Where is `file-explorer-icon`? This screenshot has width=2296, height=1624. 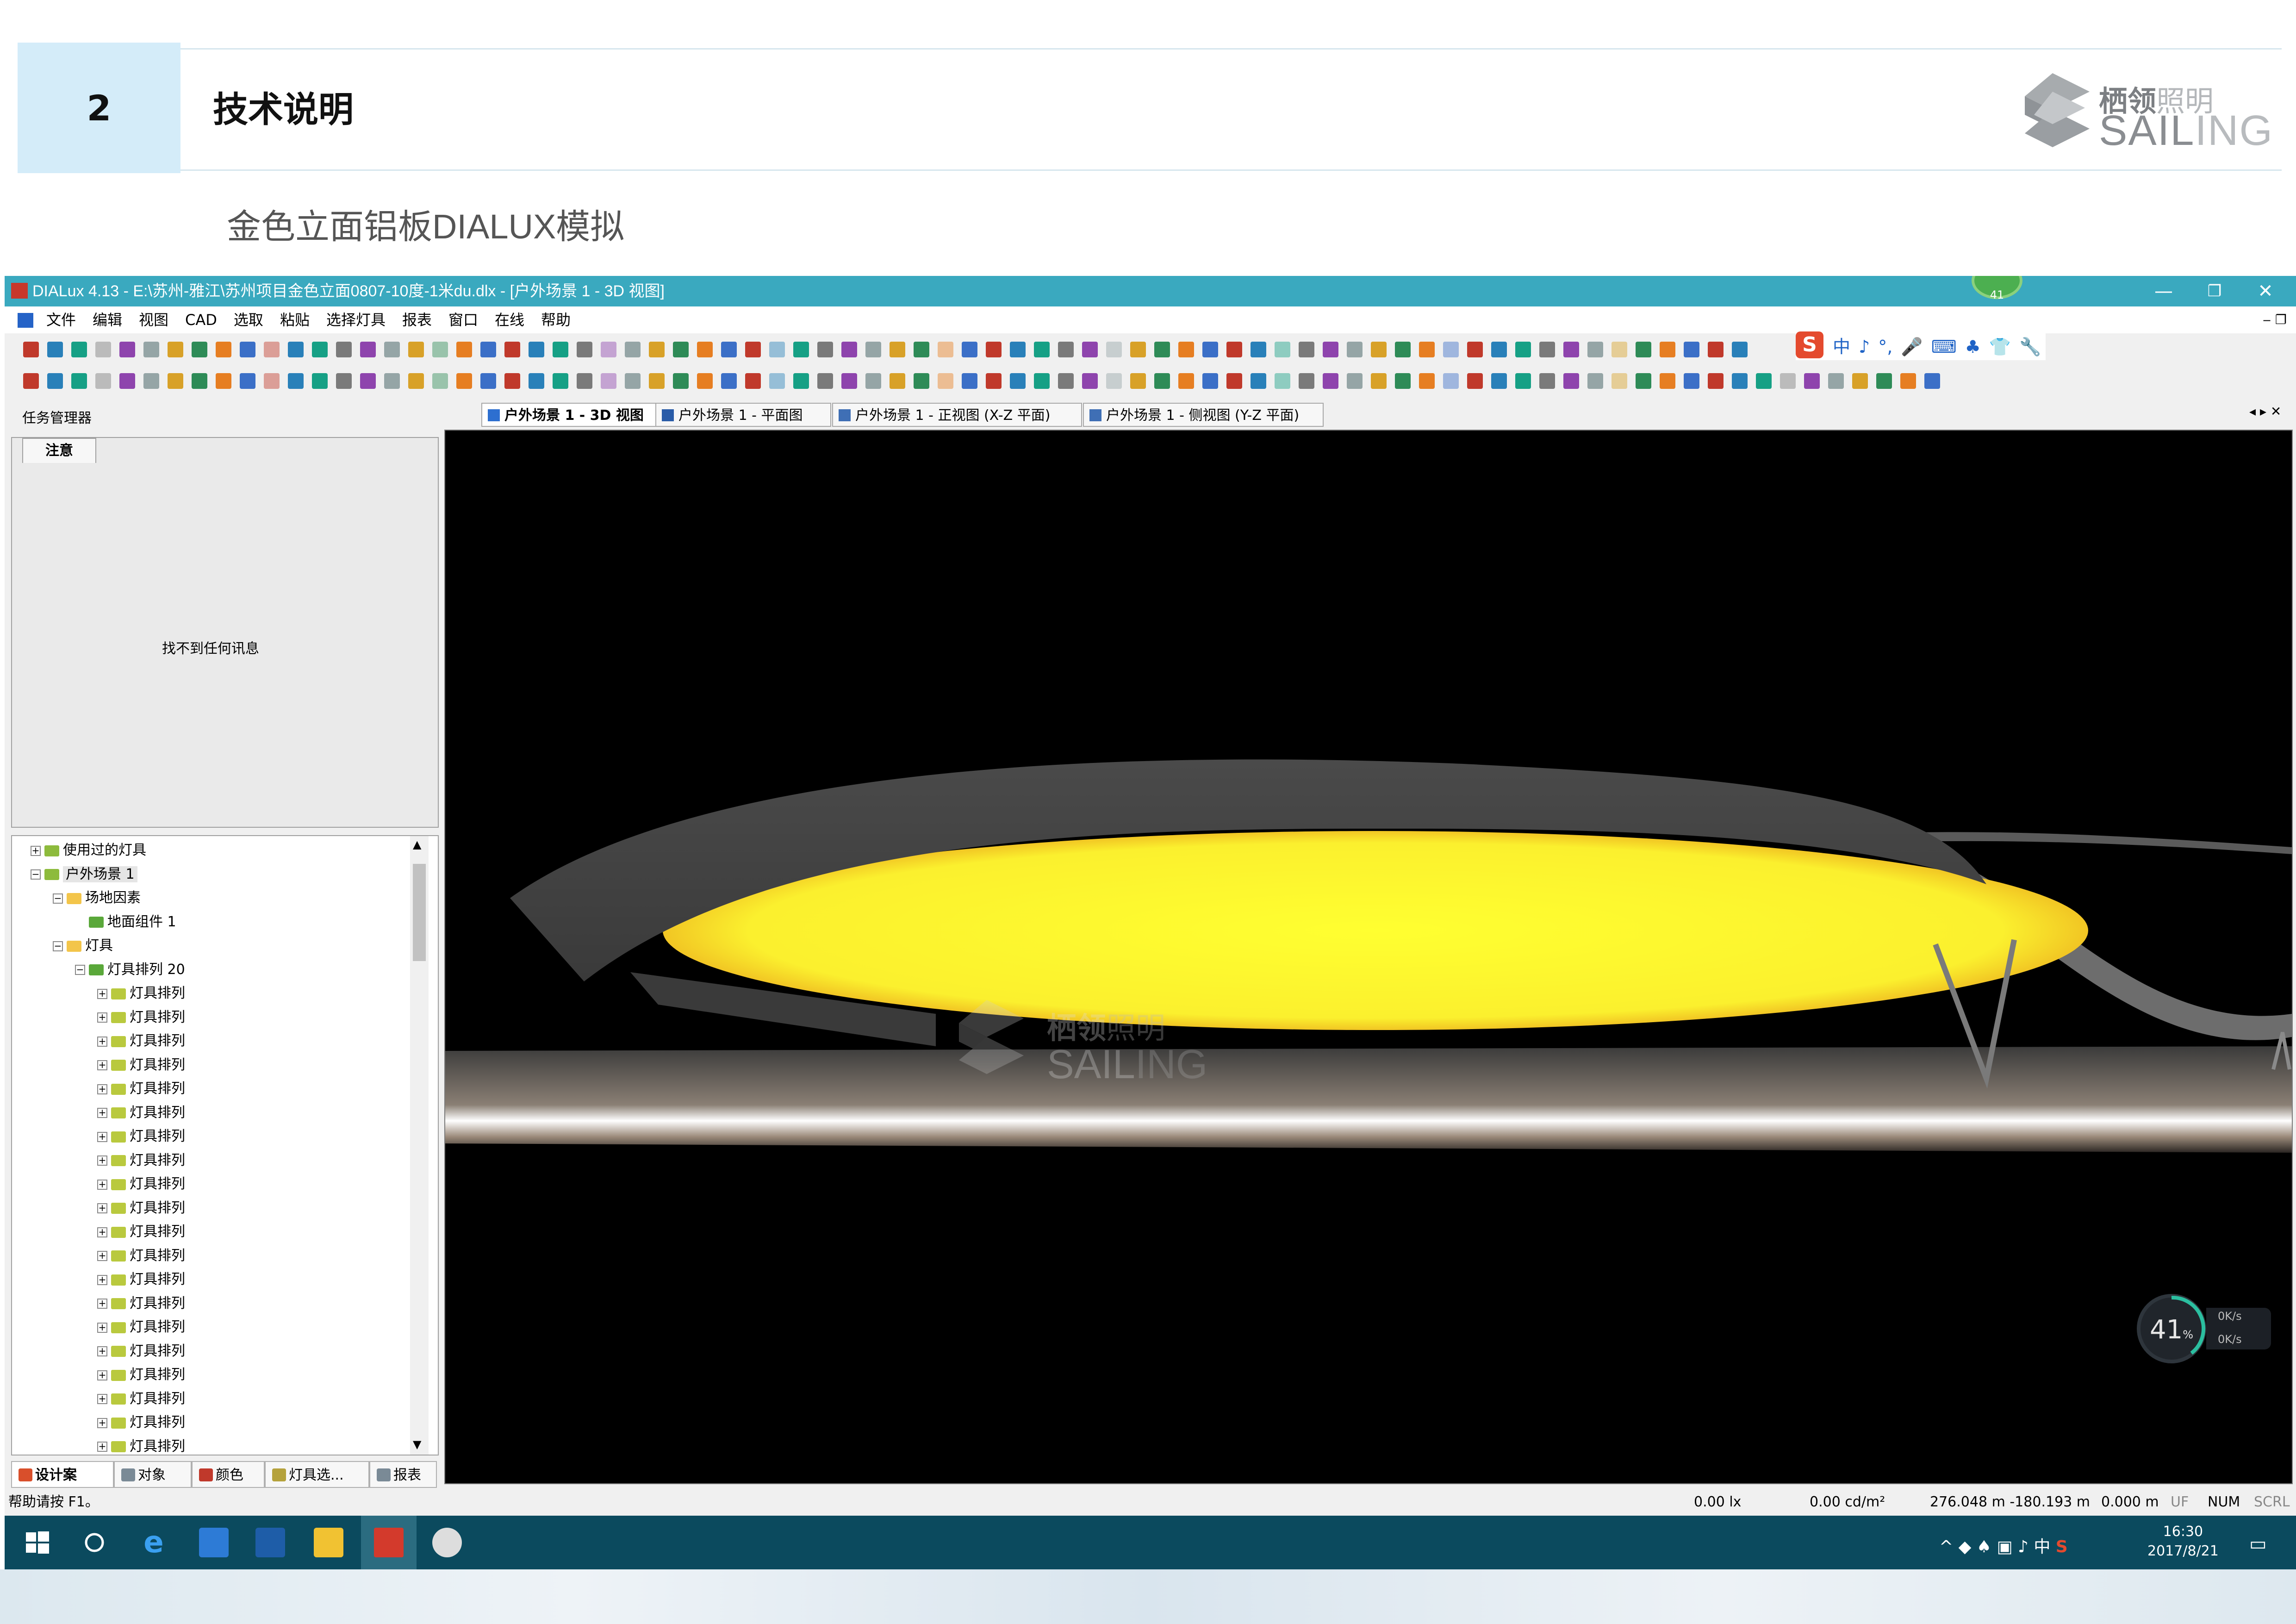
file-explorer-icon is located at coordinates (328, 1542).